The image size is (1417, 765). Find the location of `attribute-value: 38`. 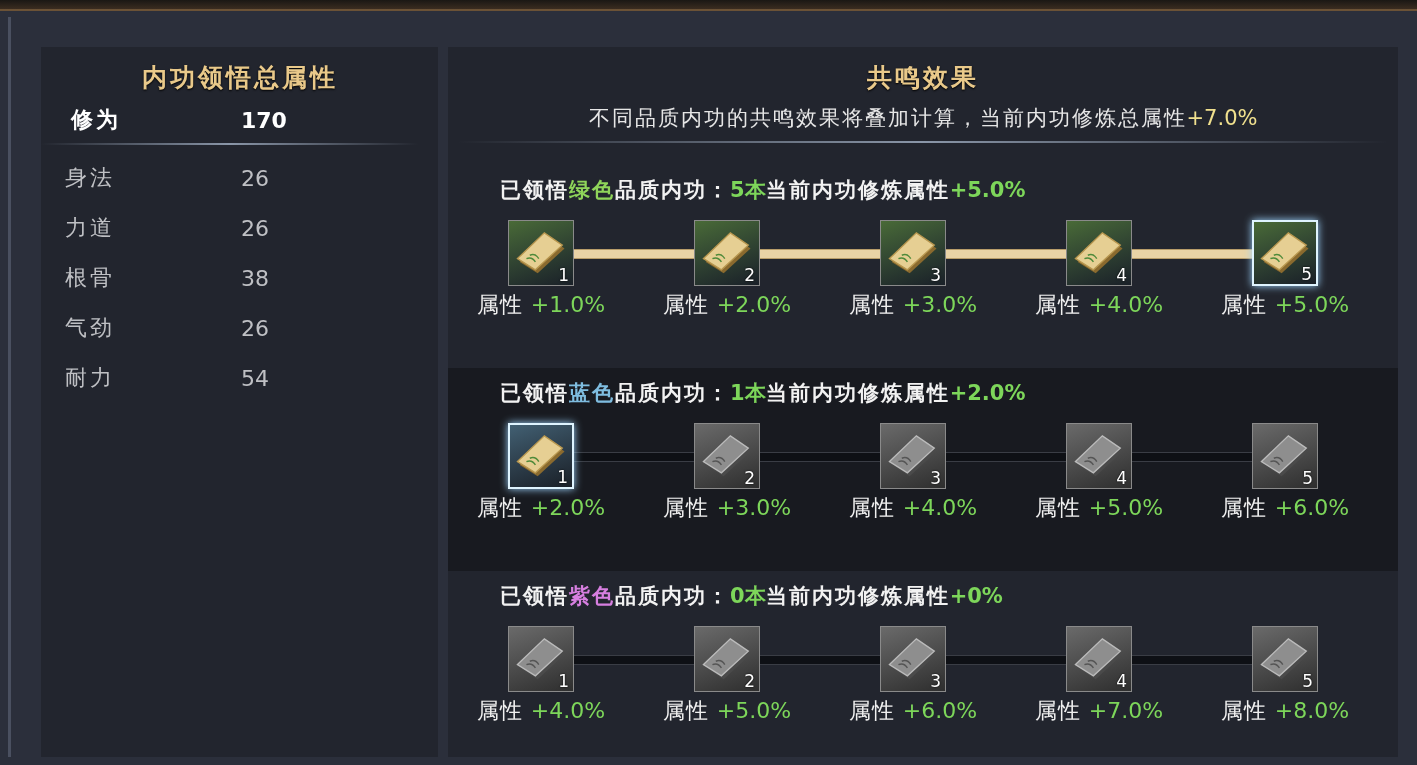

attribute-value: 38 is located at coordinates (255, 278).